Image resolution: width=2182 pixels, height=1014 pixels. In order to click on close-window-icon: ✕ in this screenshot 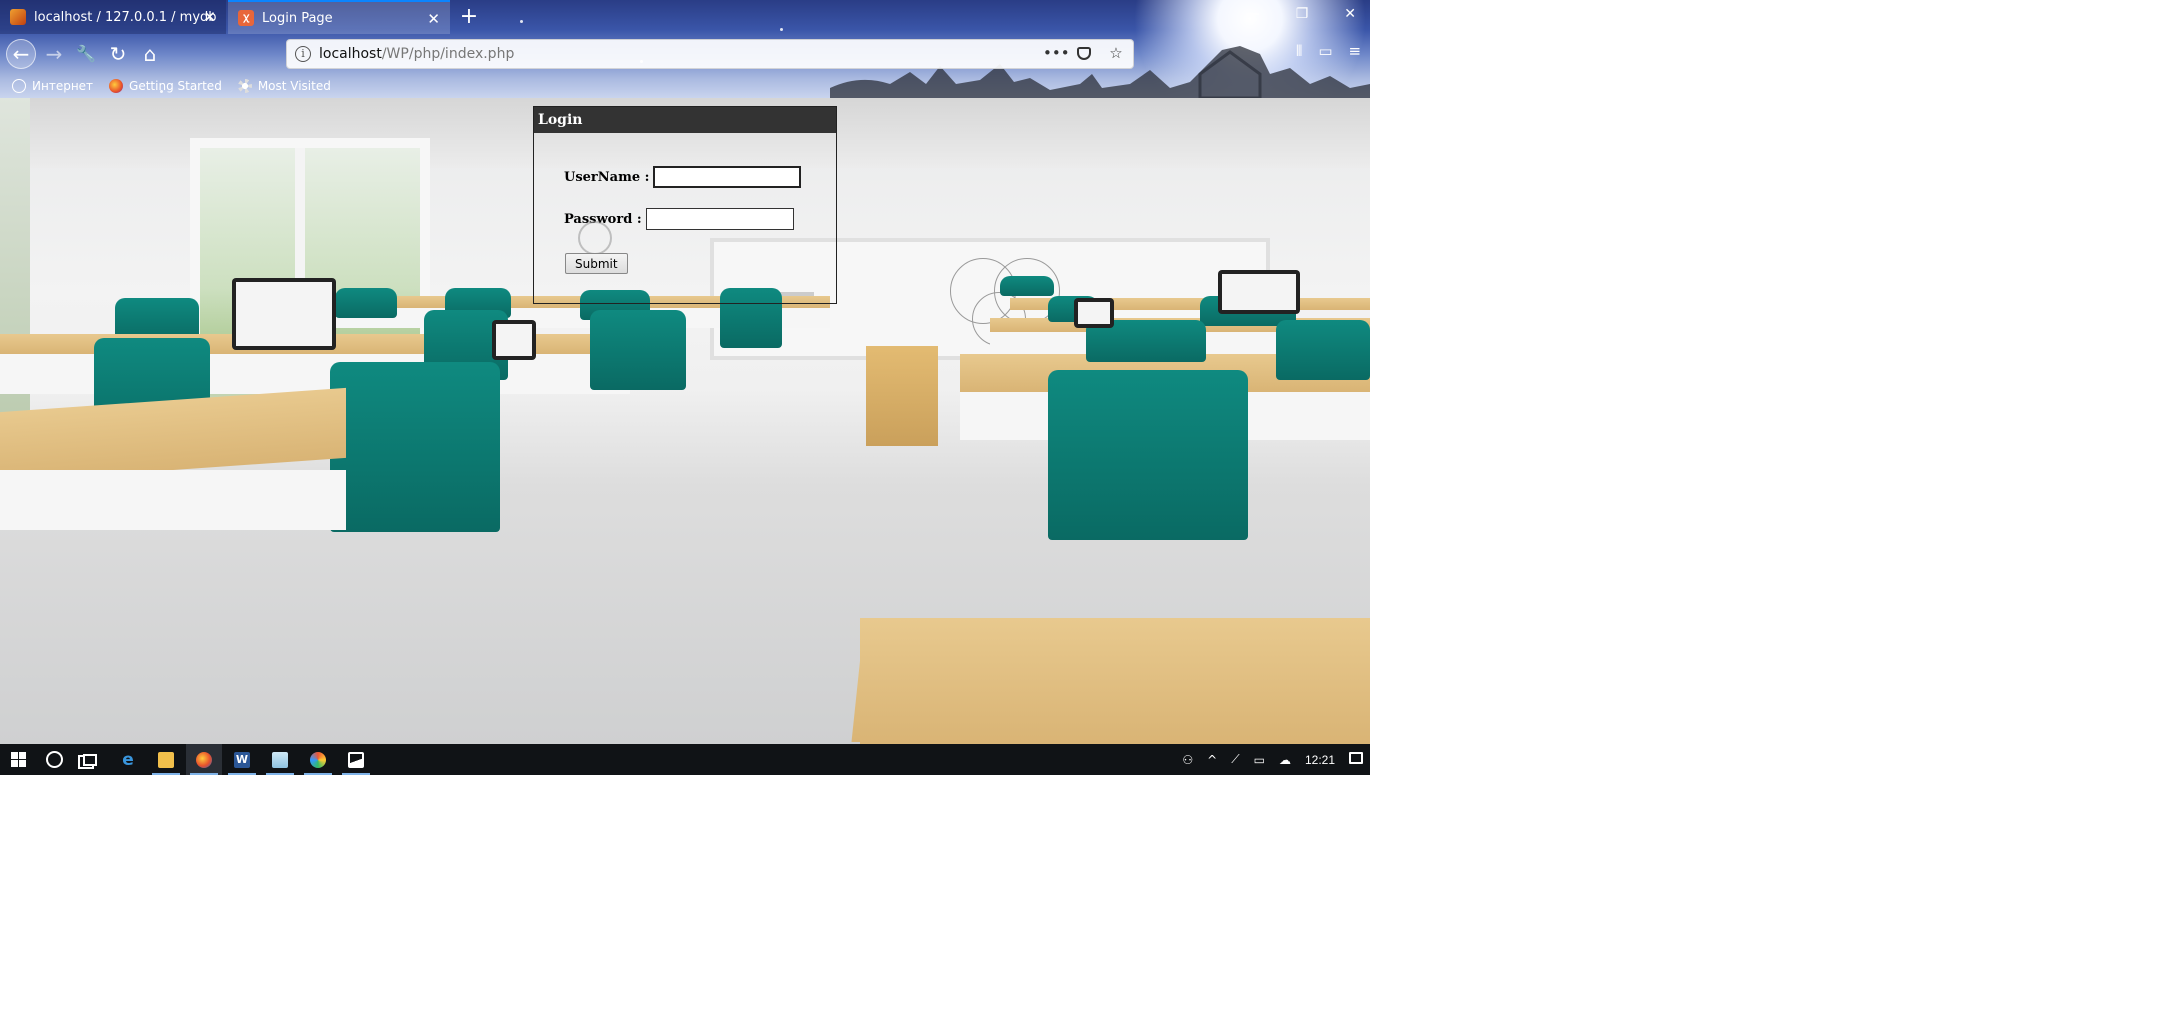, I will do `click(1350, 14)`.